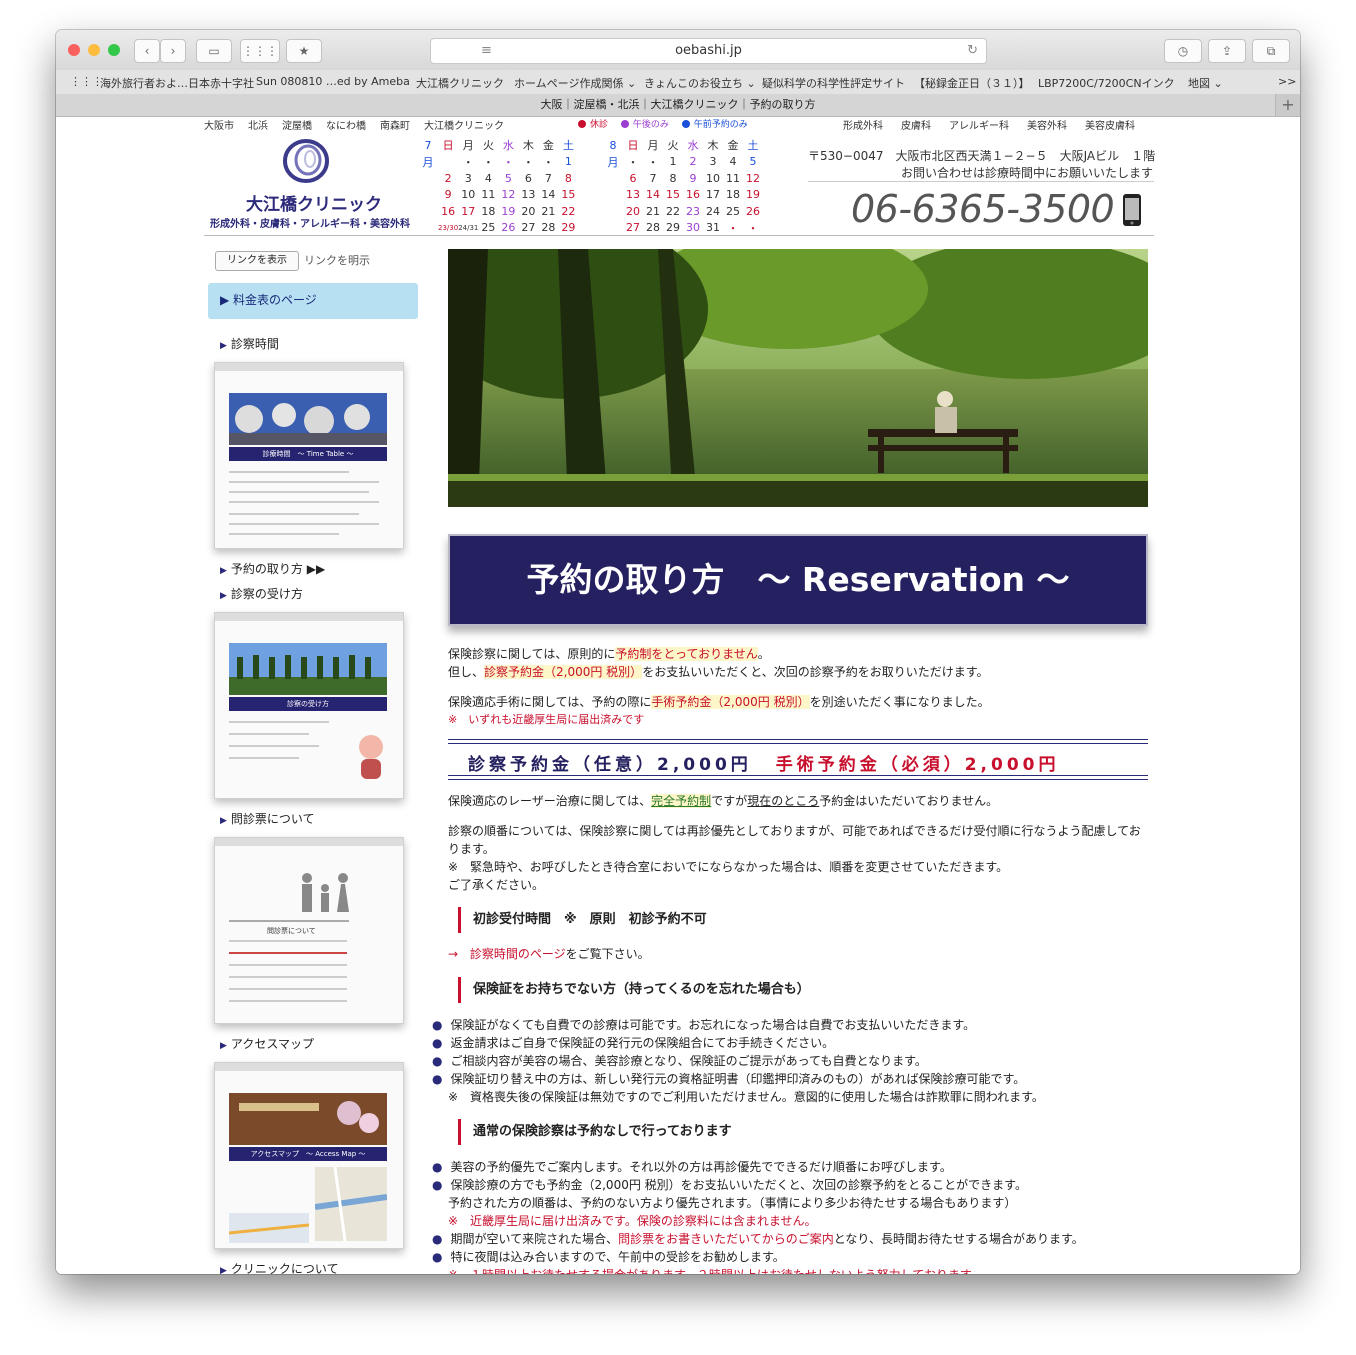  What do you see at coordinates (496, 885) in the screenshot?
I see `order-paragraph: ご了承ください。` at bounding box center [496, 885].